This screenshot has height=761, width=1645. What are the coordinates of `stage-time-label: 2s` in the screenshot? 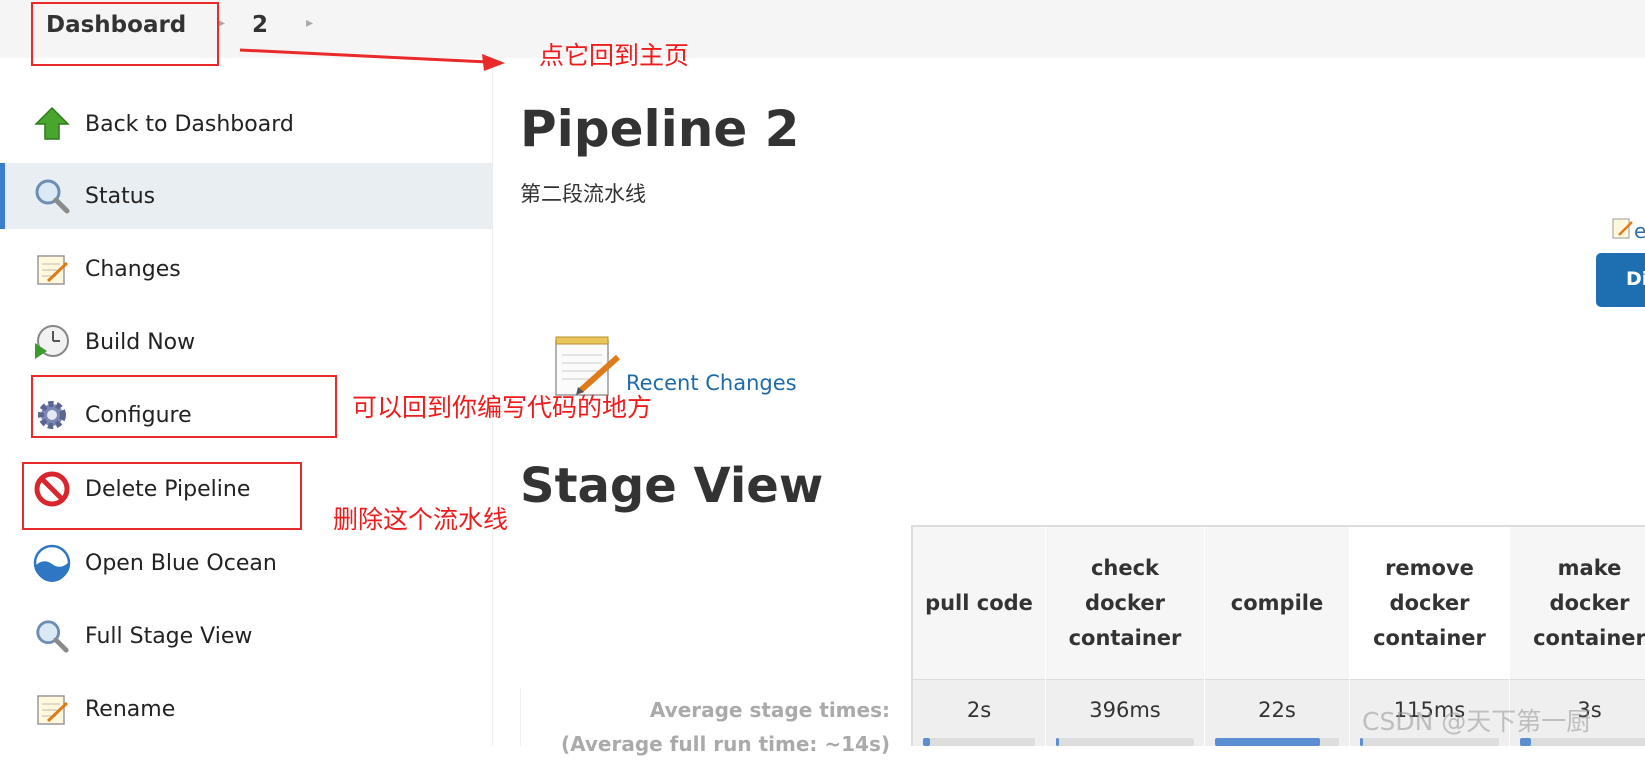 It's located at (979, 710).